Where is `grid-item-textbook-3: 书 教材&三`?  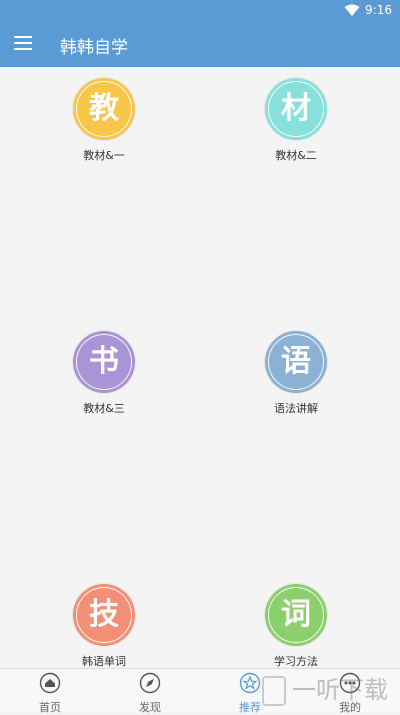 grid-item-textbook-3: 书 教材&三 is located at coordinates (104, 373).